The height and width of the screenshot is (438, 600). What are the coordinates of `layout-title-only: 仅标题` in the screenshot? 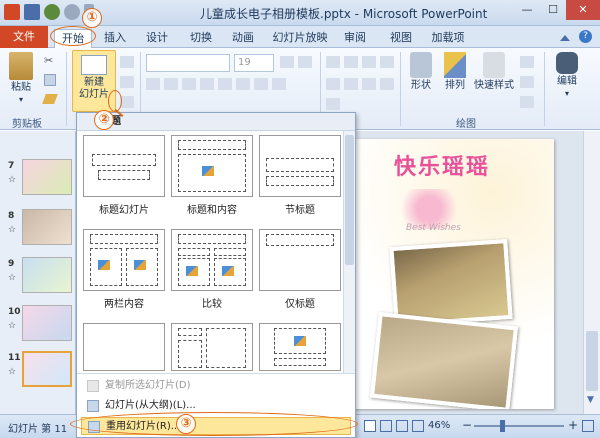 It's located at (300, 269).